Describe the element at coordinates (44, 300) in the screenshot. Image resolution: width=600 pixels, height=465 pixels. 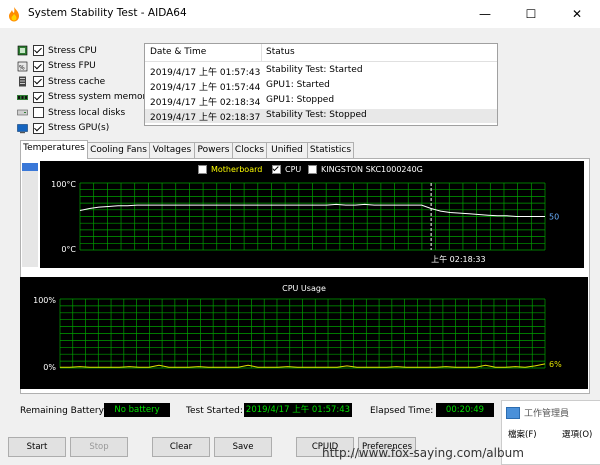
I see `cpu-usage-ylabel-max: 100%` at that location.